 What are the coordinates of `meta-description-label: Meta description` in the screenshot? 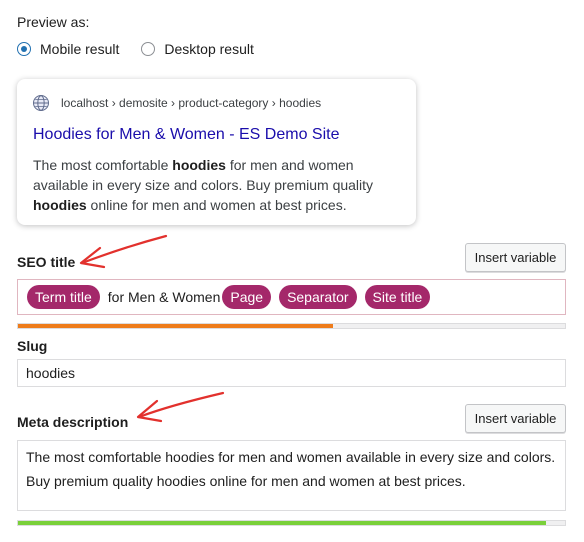 It's located at (73, 422).